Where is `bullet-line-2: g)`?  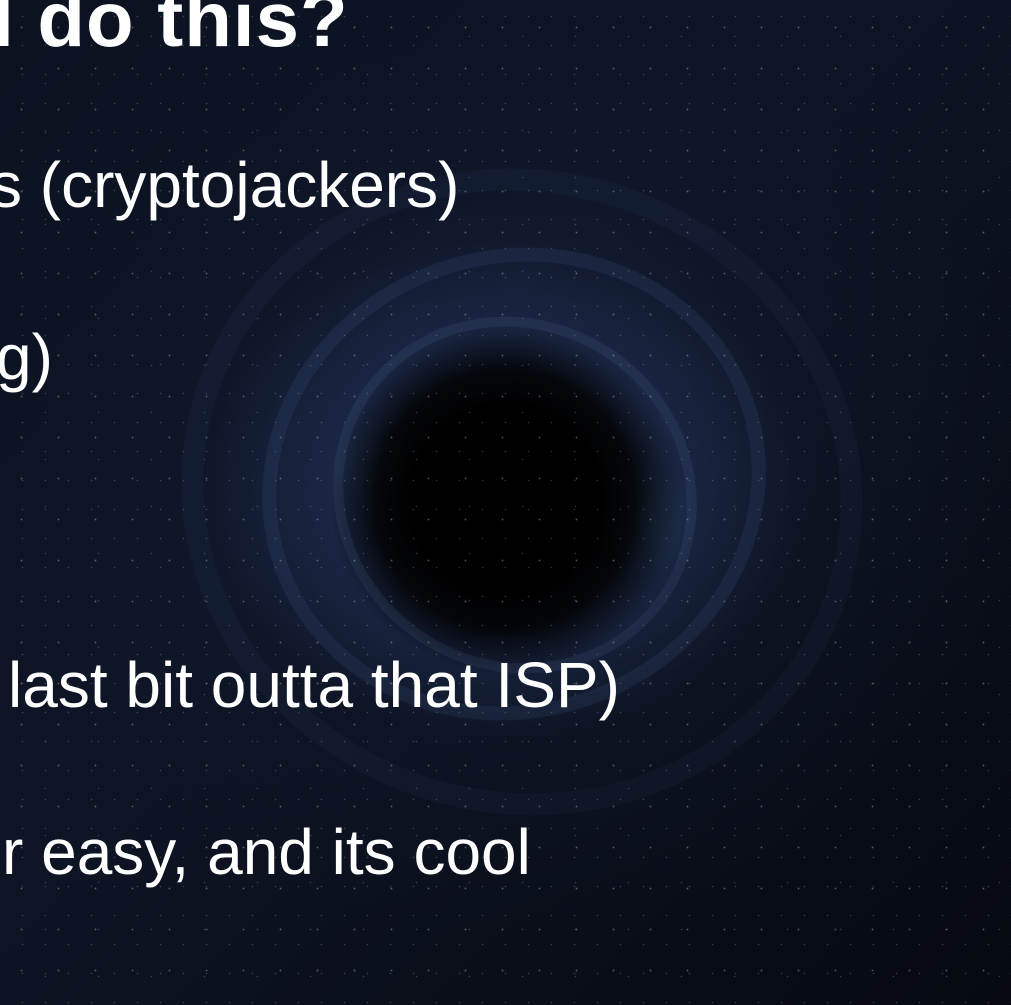
bullet-line-2: g) is located at coordinates (26, 357).